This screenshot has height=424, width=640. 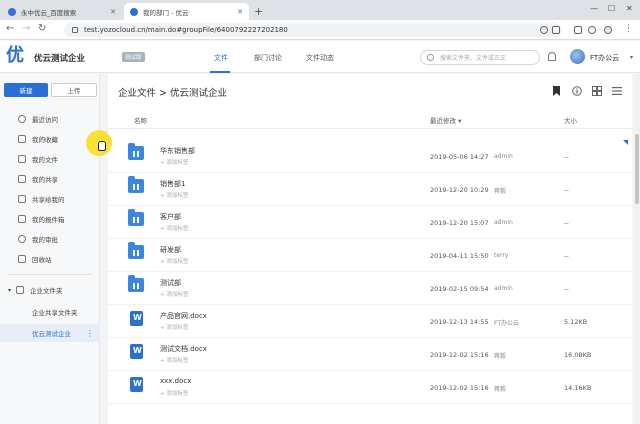 What do you see at coordinates (90, 333) in the screenshot?
I see `more-icon: ⋮` at bounding box center [90, 333].